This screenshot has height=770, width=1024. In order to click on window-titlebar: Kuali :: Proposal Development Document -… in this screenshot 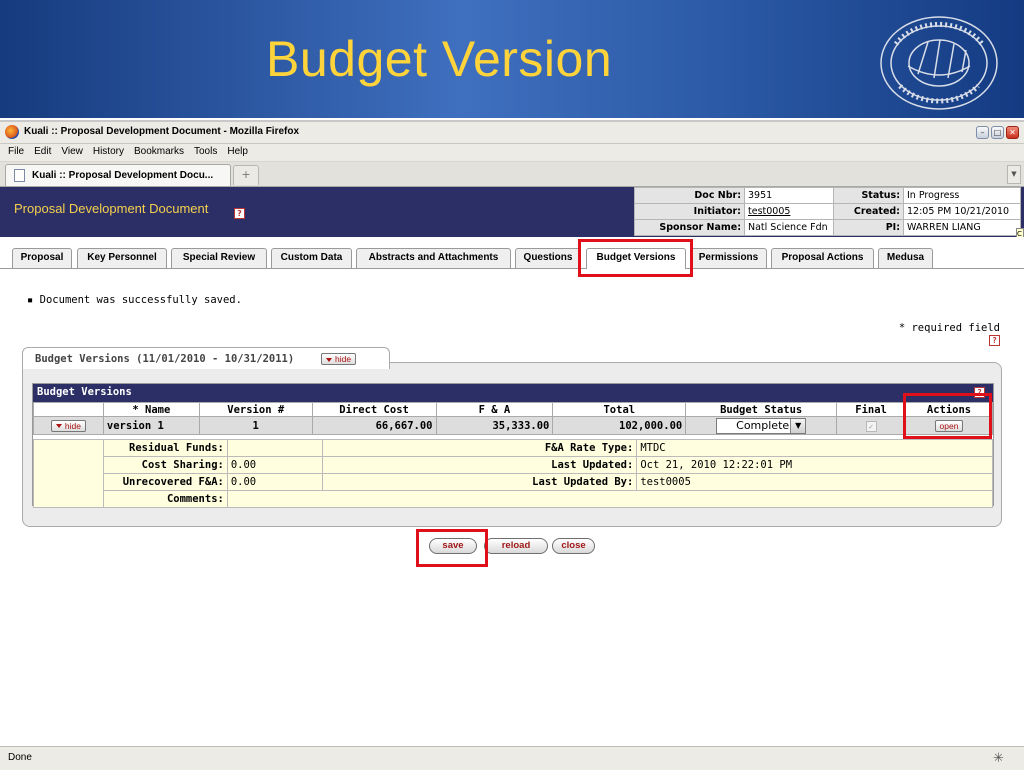, I will do `click(512, 133)`.